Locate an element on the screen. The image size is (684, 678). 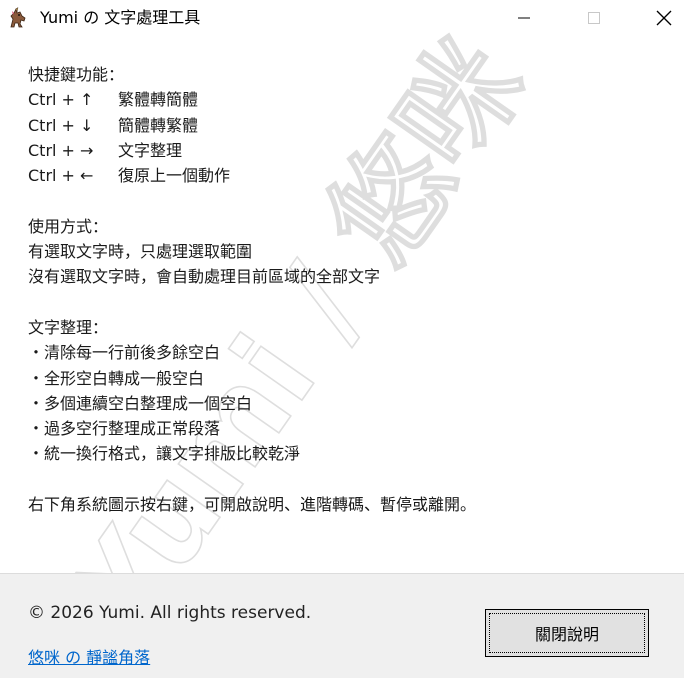
shortcut-action: 文字整理 is located at coordinates (150, 150).